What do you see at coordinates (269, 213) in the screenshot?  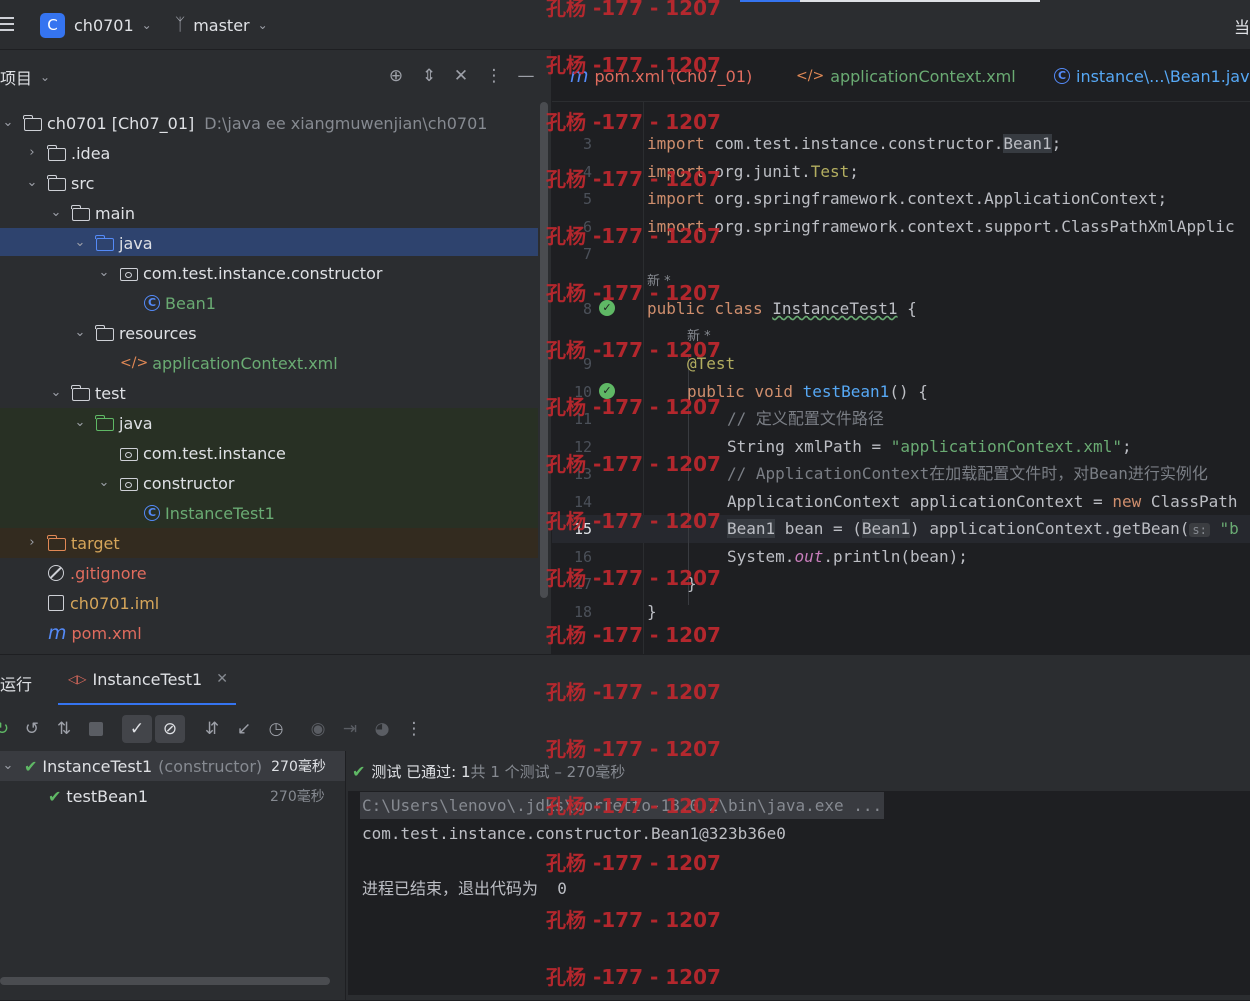 I see `tree-item-main: ⌄ main` at bounding box center [269, 213].